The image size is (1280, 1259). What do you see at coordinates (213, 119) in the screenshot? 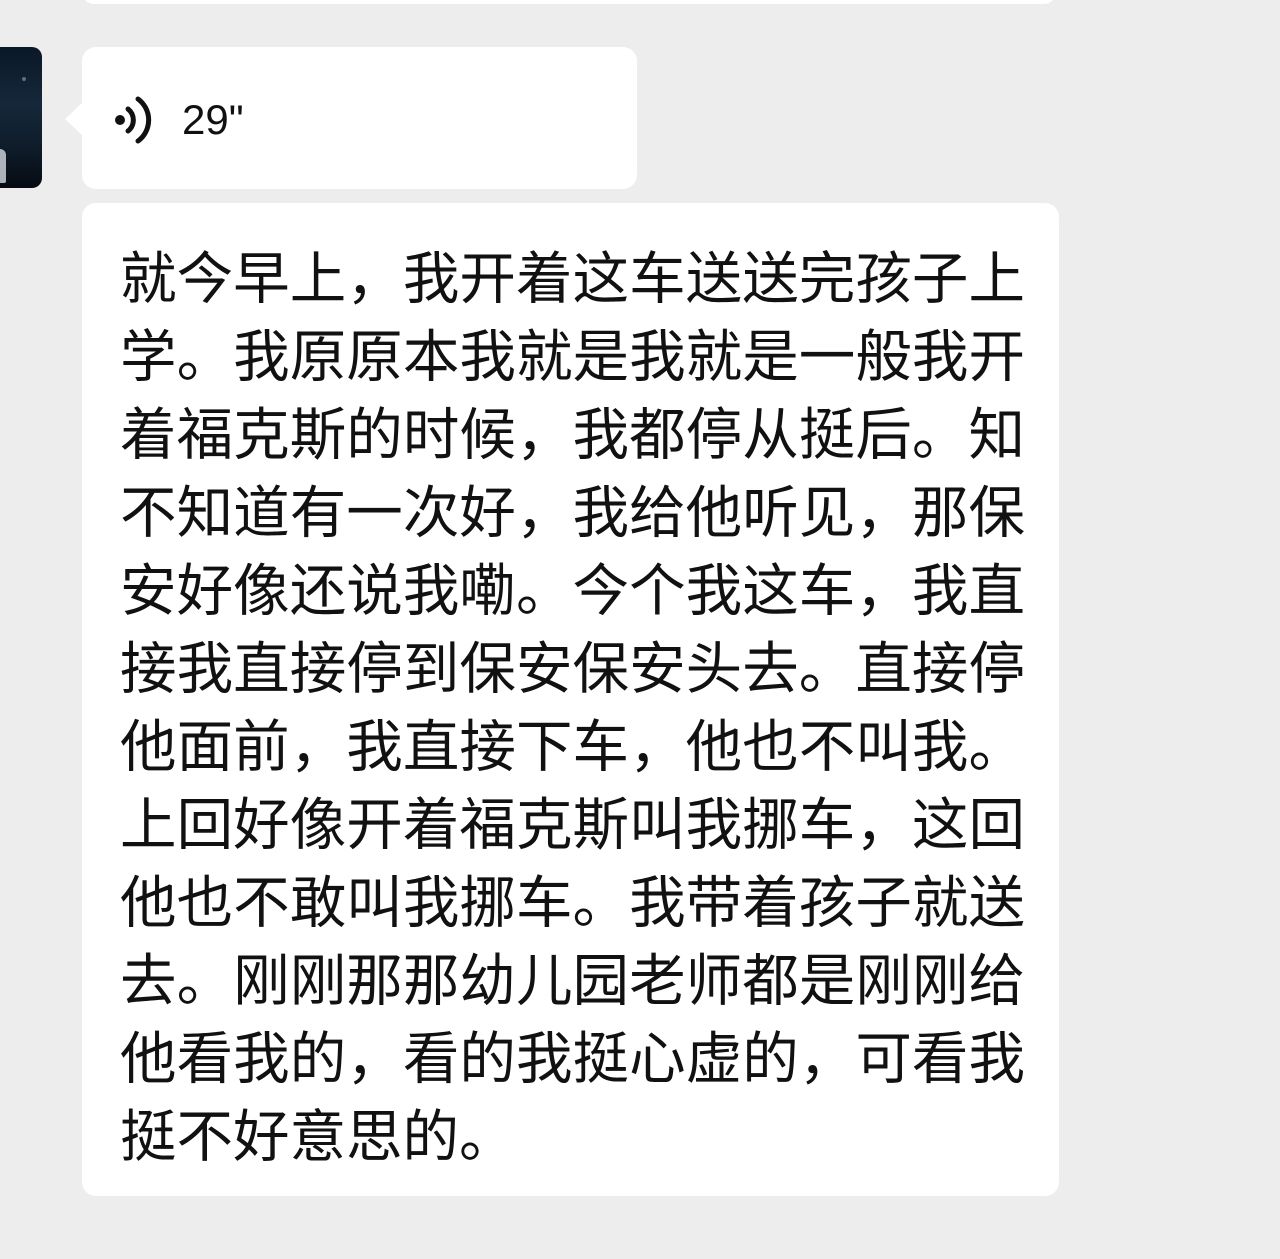
I see `voice-duration-label: 29"` at bounding box center [213, 119].